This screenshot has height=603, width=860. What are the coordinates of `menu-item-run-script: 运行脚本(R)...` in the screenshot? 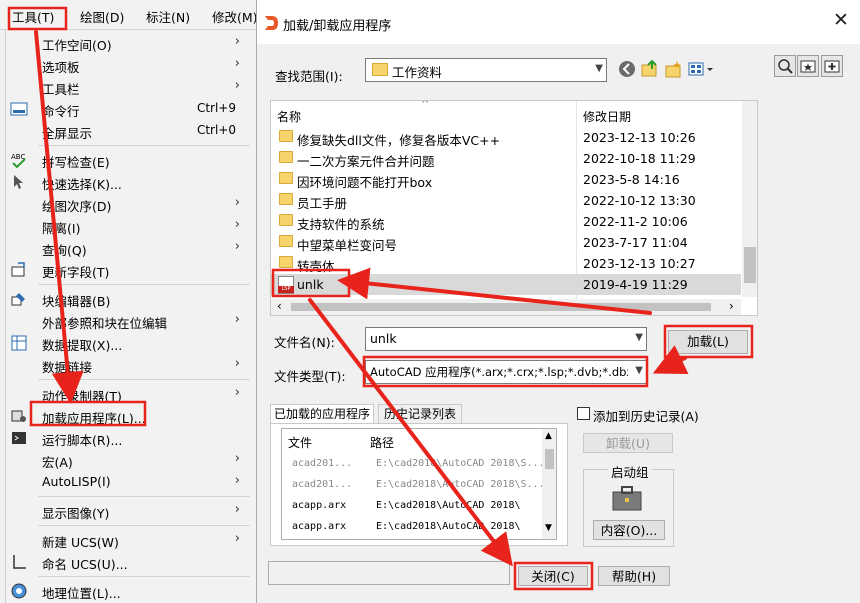 It's located at (130, 438).